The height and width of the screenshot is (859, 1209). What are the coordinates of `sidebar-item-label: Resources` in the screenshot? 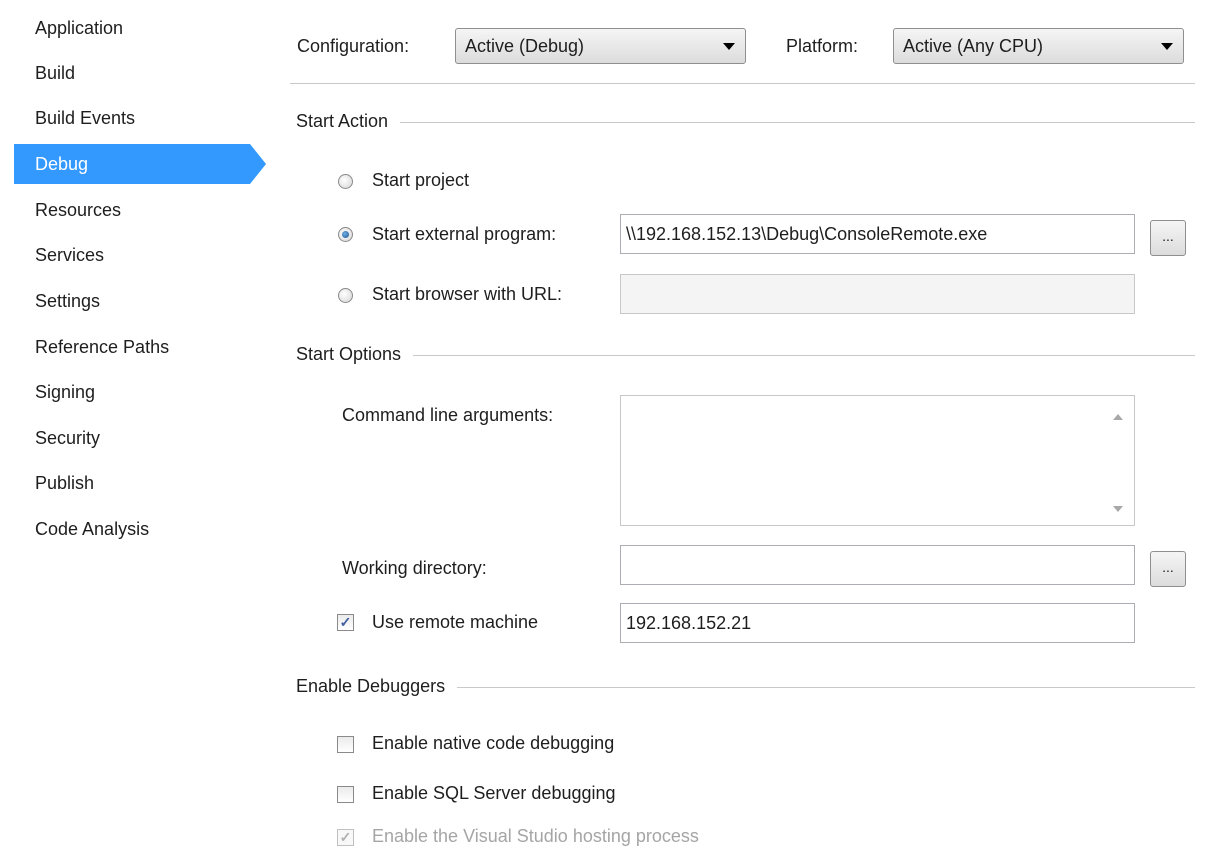 It's located at (78, 210).